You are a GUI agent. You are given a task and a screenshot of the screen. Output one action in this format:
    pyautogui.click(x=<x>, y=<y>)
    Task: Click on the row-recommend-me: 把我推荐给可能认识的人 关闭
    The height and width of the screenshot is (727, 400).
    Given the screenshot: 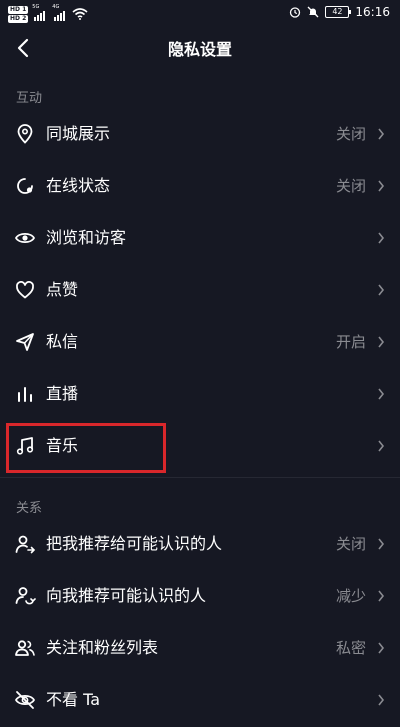 What is the action you would take?
    pyautogui.click(x=200, y=545)
    